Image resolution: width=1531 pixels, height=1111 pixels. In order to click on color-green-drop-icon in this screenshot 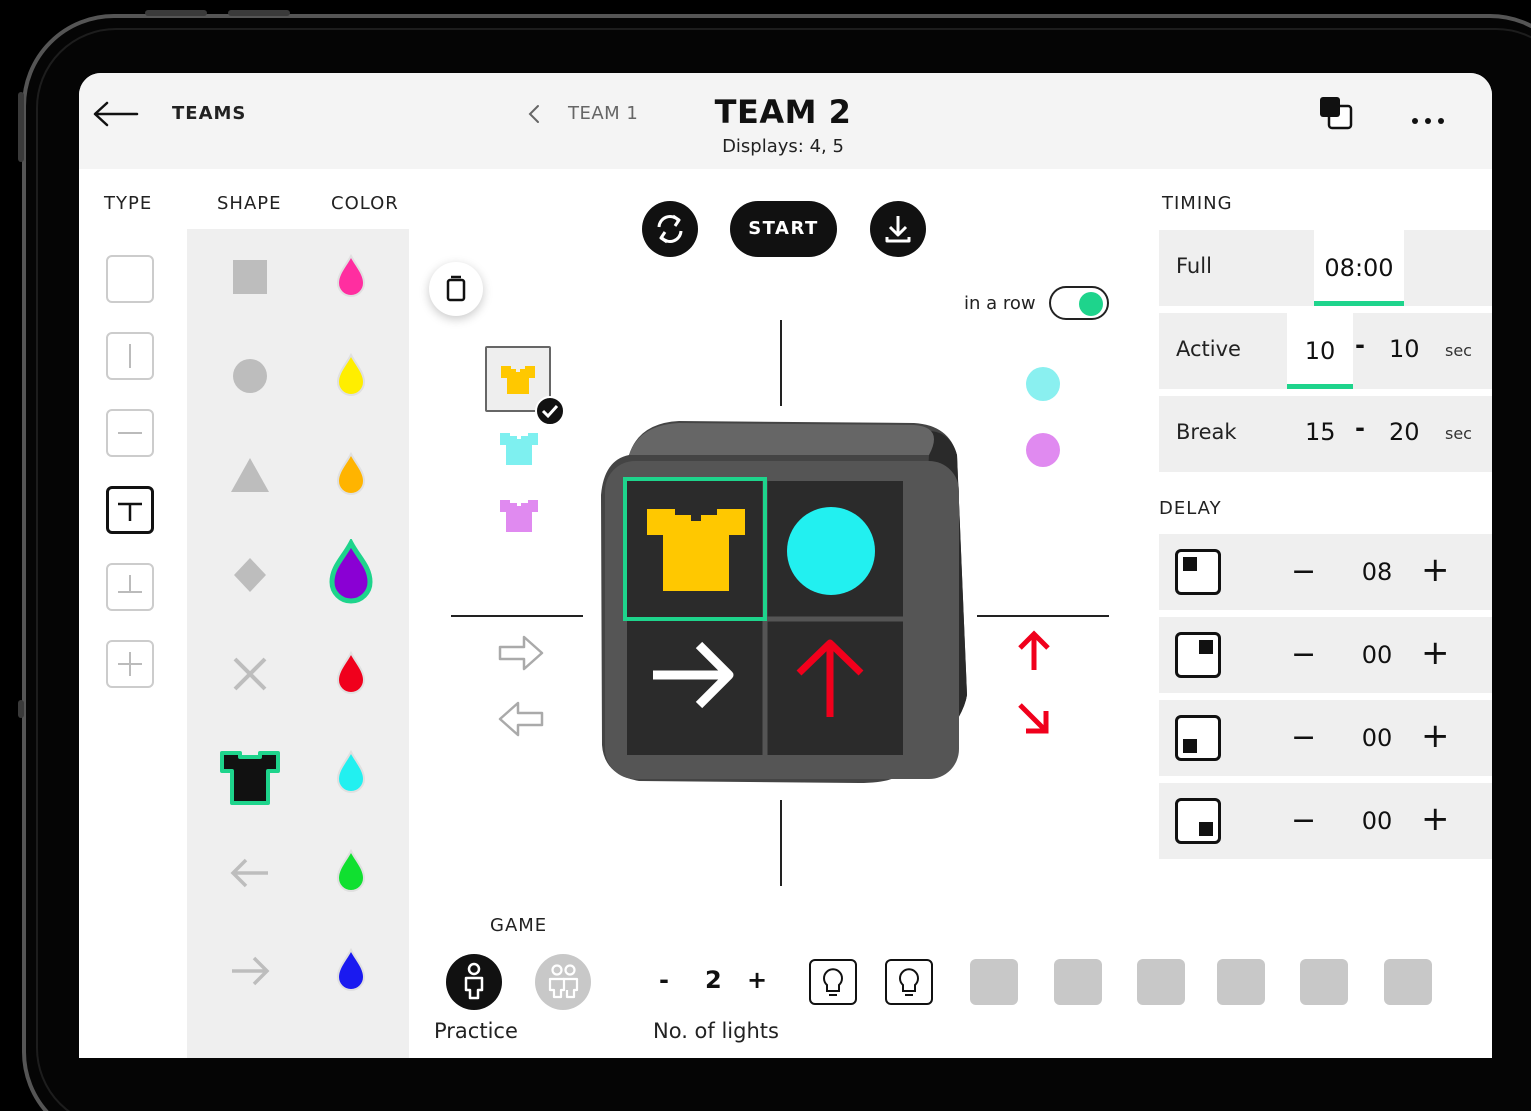, I will do `click(351, 871)`.